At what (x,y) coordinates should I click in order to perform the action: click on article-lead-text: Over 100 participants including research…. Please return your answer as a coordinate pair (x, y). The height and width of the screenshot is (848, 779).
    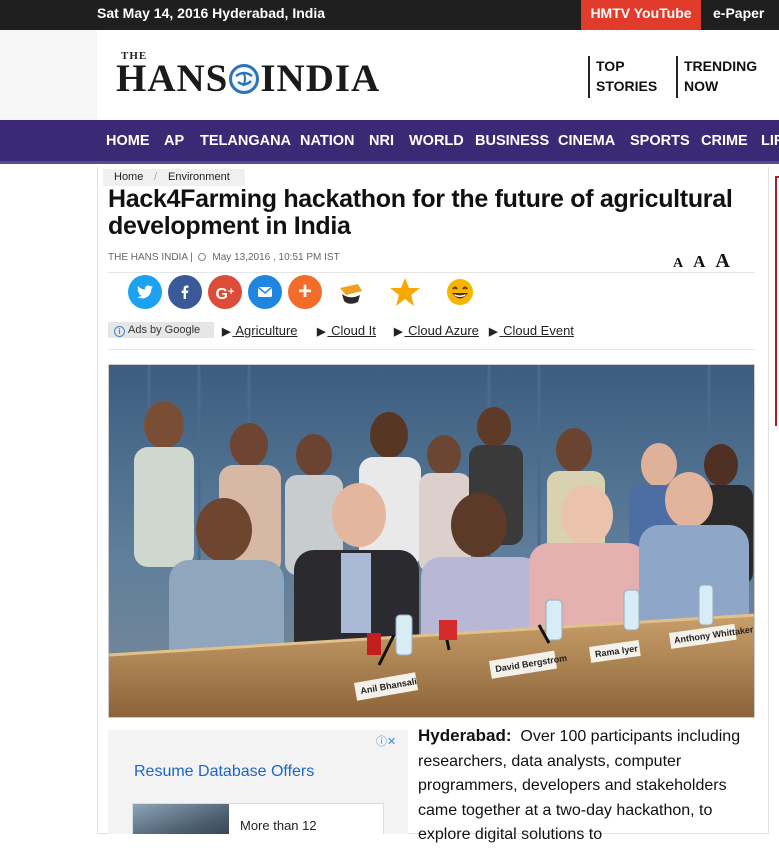
    Looking at the image, I should click on (579, 785).